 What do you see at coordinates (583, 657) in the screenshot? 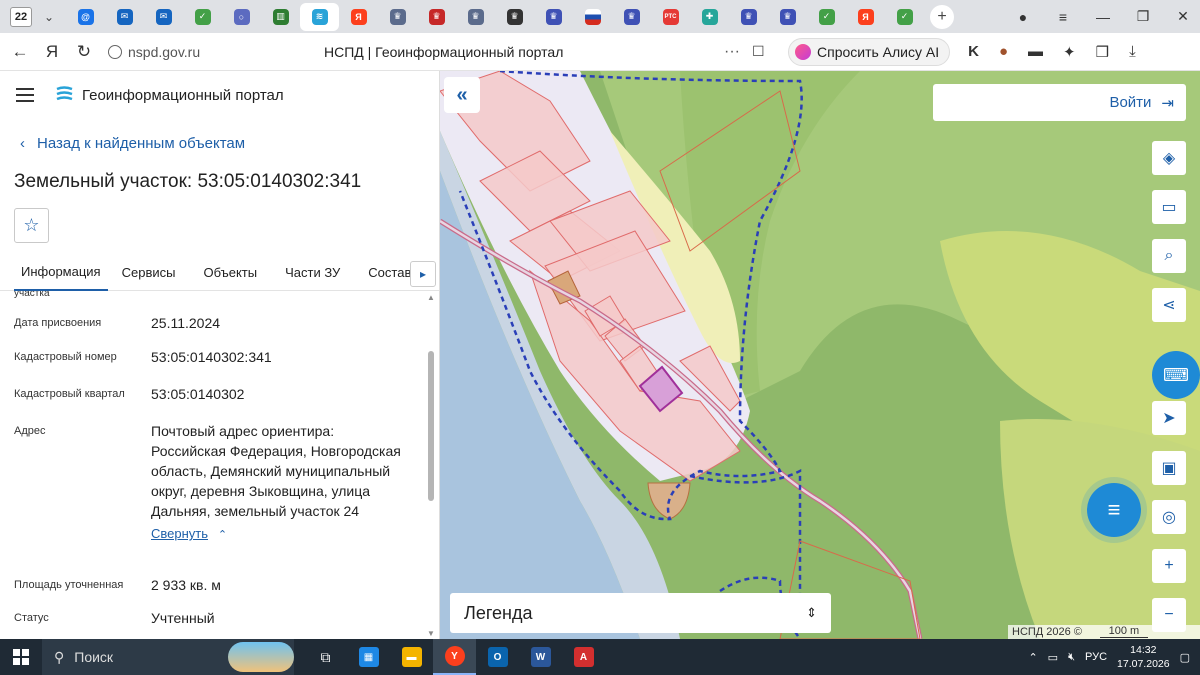
I see `pdf-app: A` at bounding box center [583, 657].